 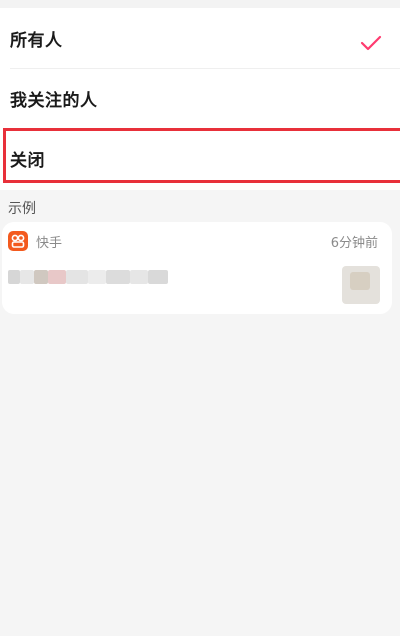 I want to click on app-name: 快手, so click(x=49, y=243).